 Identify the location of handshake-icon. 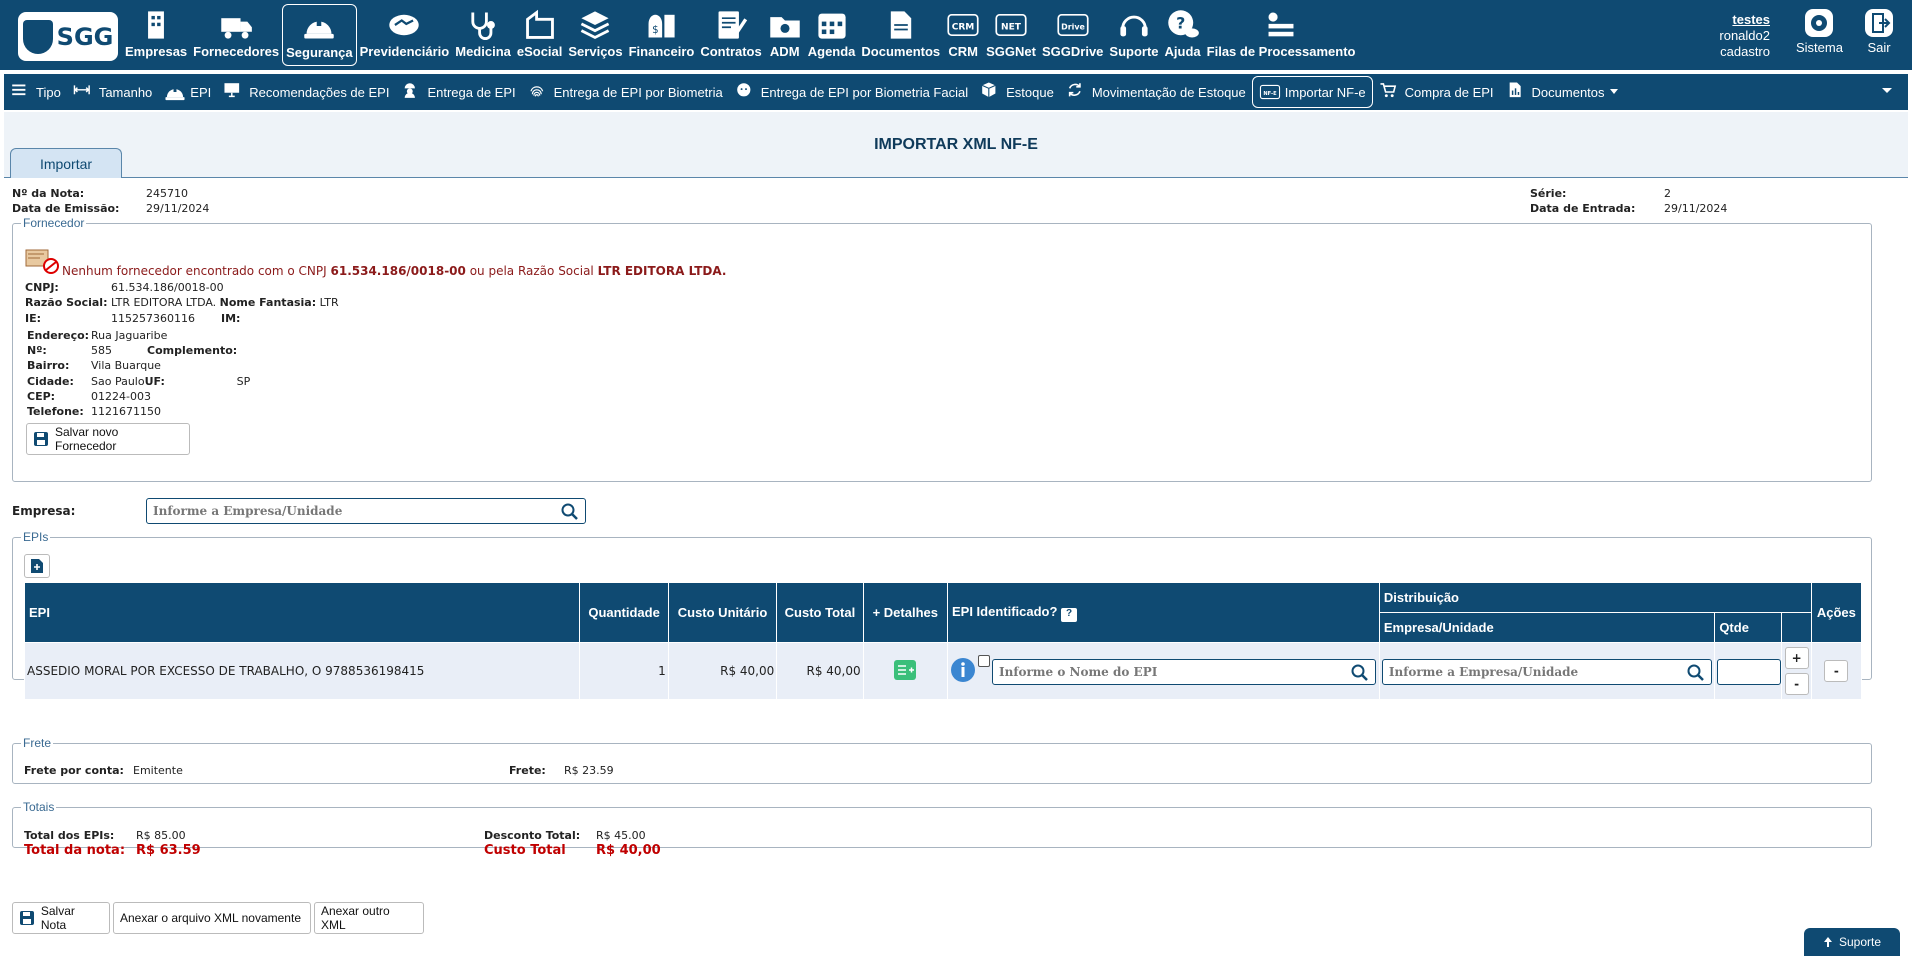
(404, 25).